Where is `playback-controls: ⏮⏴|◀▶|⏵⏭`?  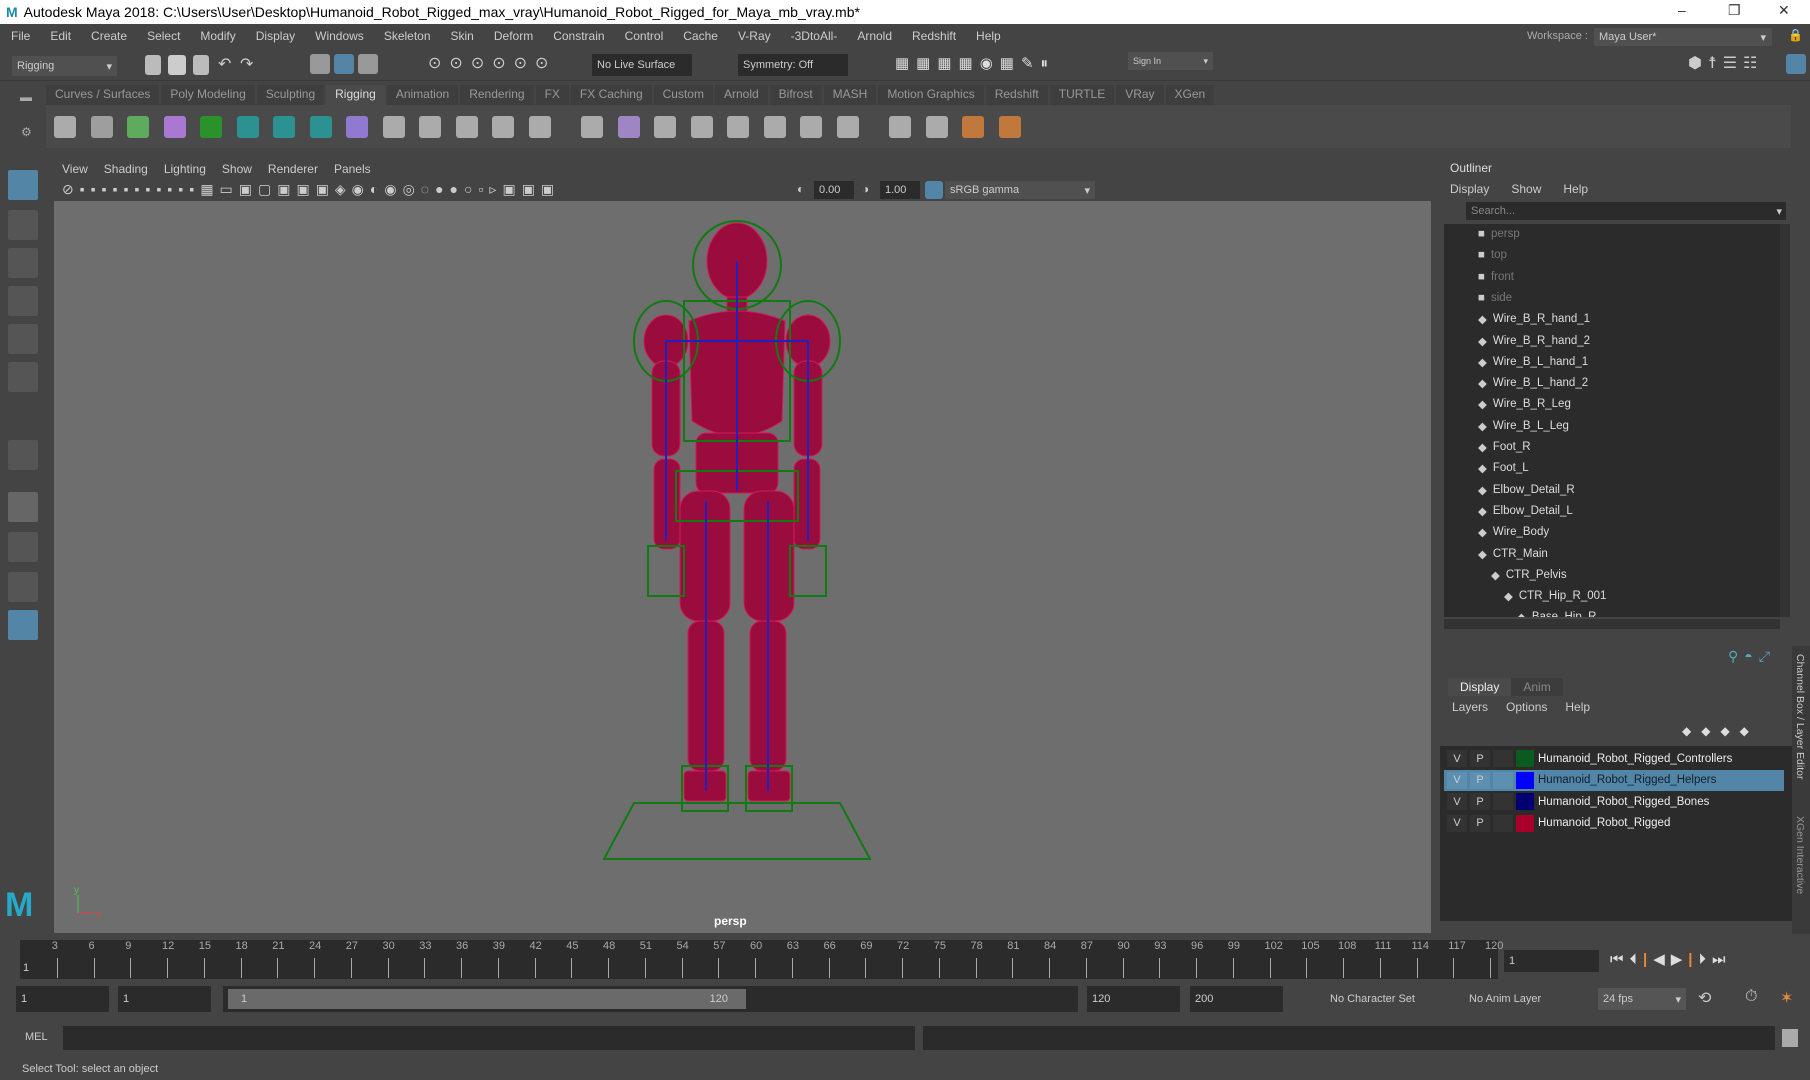
playback-controls: ⏮⏴|◀▶|⏵⏭ is located at coordinates (1671, 959).